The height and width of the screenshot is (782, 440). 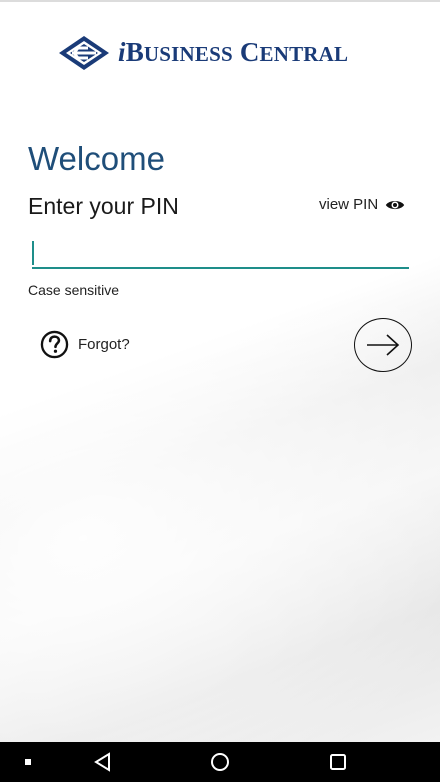 I want to click on arrow-right-icon, so click(x=383, y=345).